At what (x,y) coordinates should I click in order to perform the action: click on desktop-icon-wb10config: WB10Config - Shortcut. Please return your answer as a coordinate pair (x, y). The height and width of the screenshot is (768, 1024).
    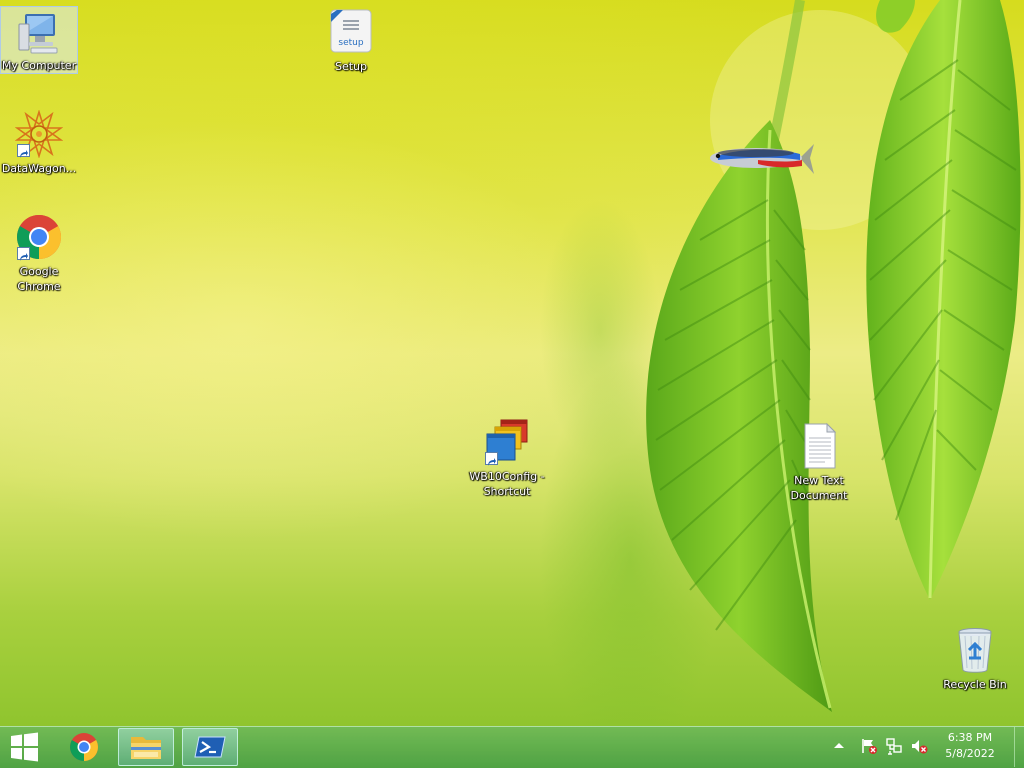
    Looking at the image, I should click on (507, 458).